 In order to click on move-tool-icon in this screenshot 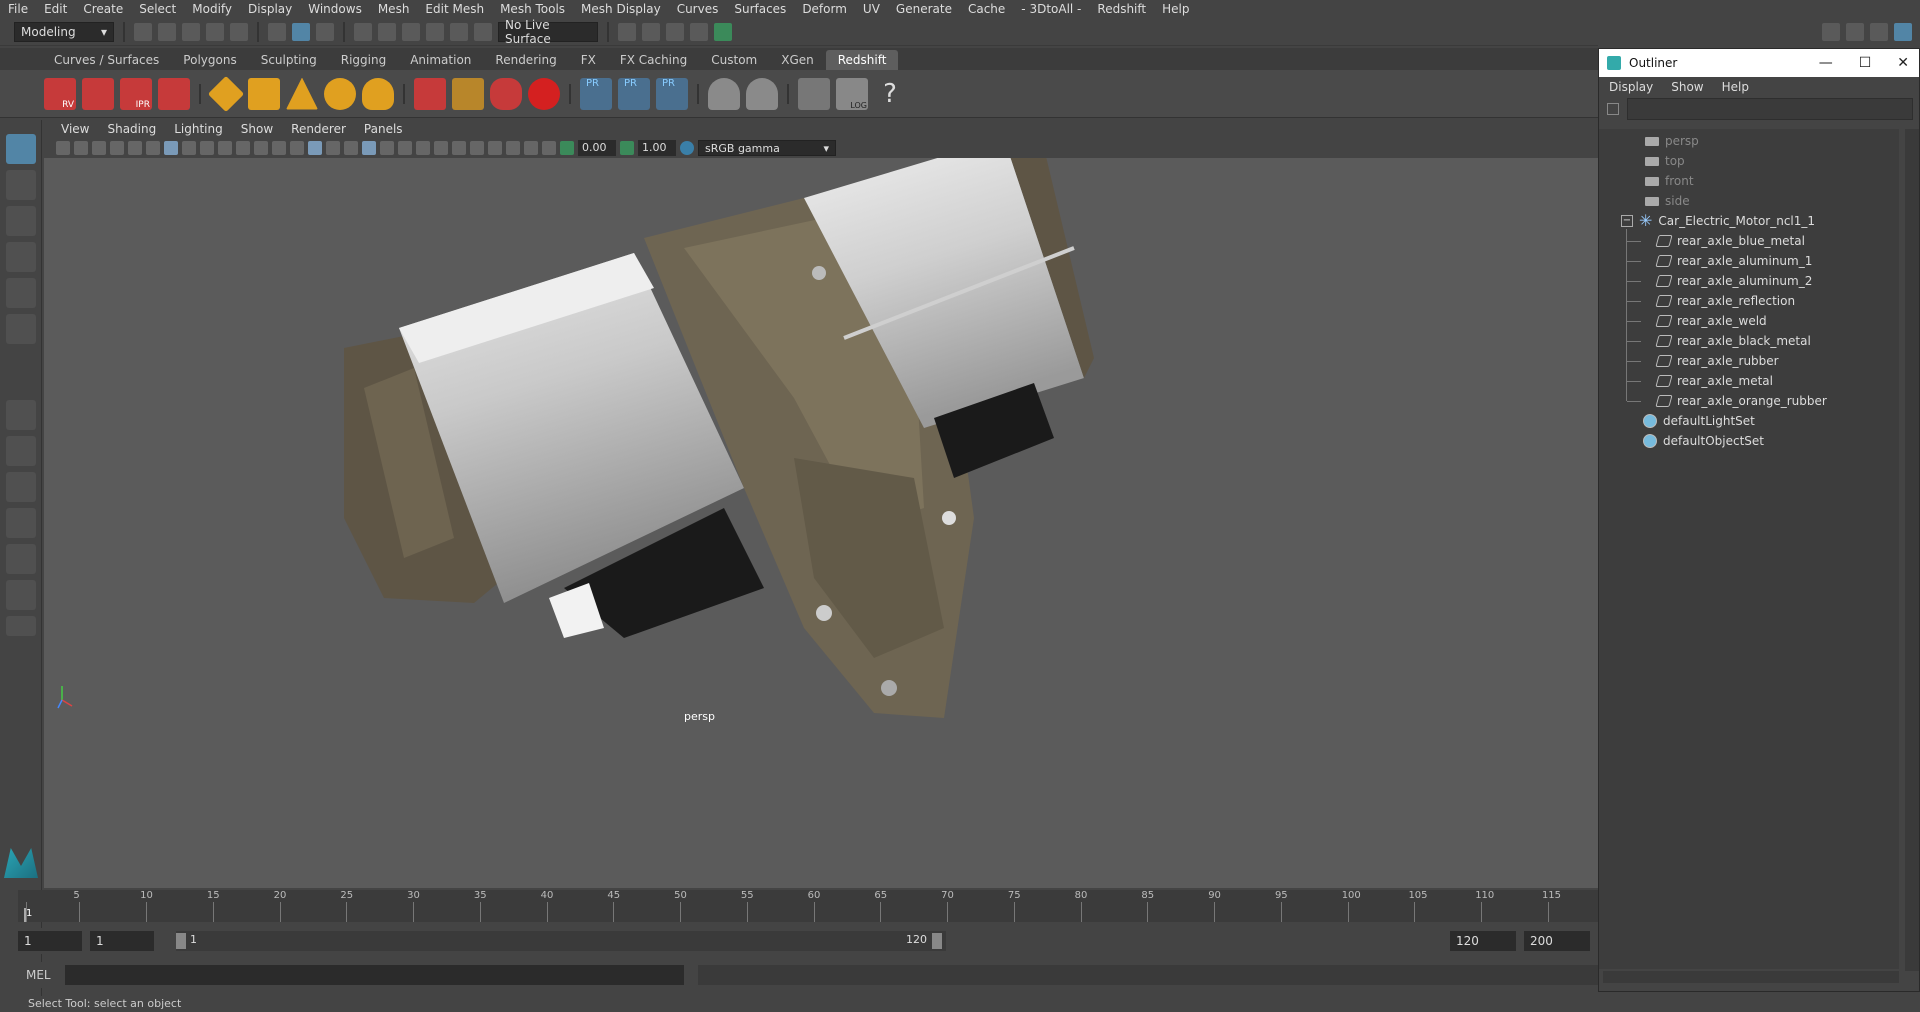, I will do `click(21, 257)`.